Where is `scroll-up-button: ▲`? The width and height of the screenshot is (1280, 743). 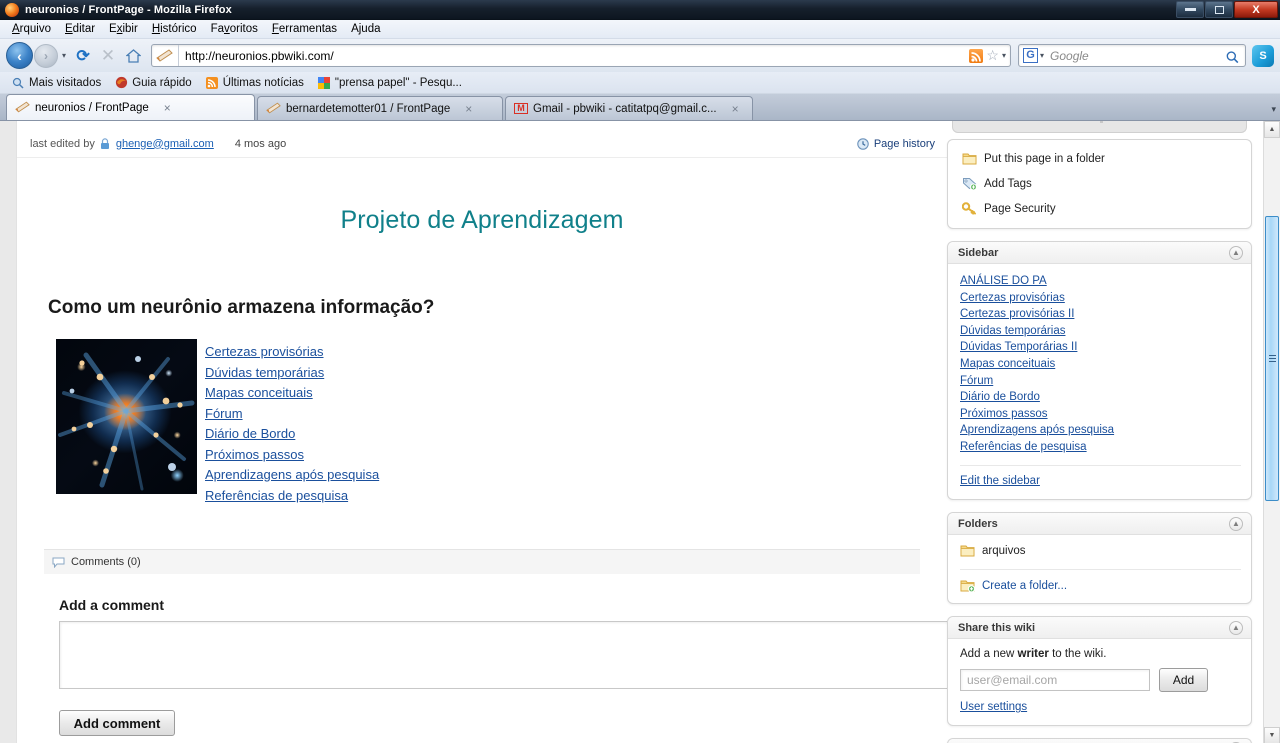 scroll-up-button: ▲ is located at coordinates (1272, 129).